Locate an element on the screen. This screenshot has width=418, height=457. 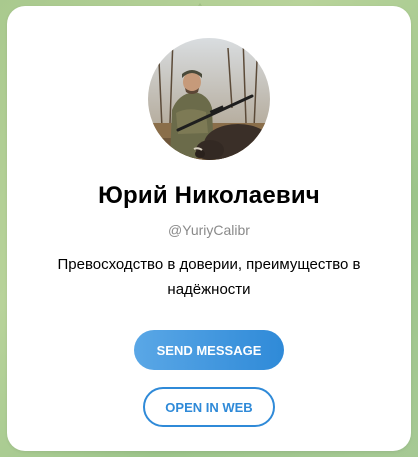
profile-username: @YuriyCalibr is located at coordinates (209, 230).